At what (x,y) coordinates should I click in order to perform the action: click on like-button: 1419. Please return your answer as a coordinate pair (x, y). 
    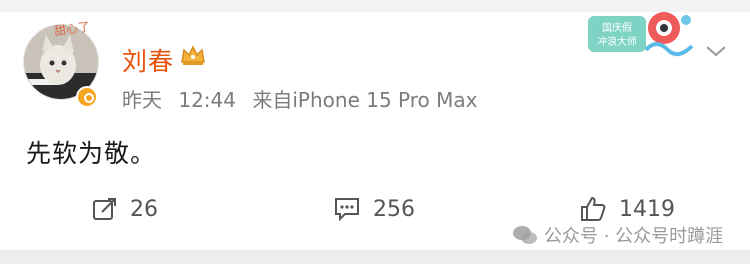
    Looking at the image, I should click on (627, 209).